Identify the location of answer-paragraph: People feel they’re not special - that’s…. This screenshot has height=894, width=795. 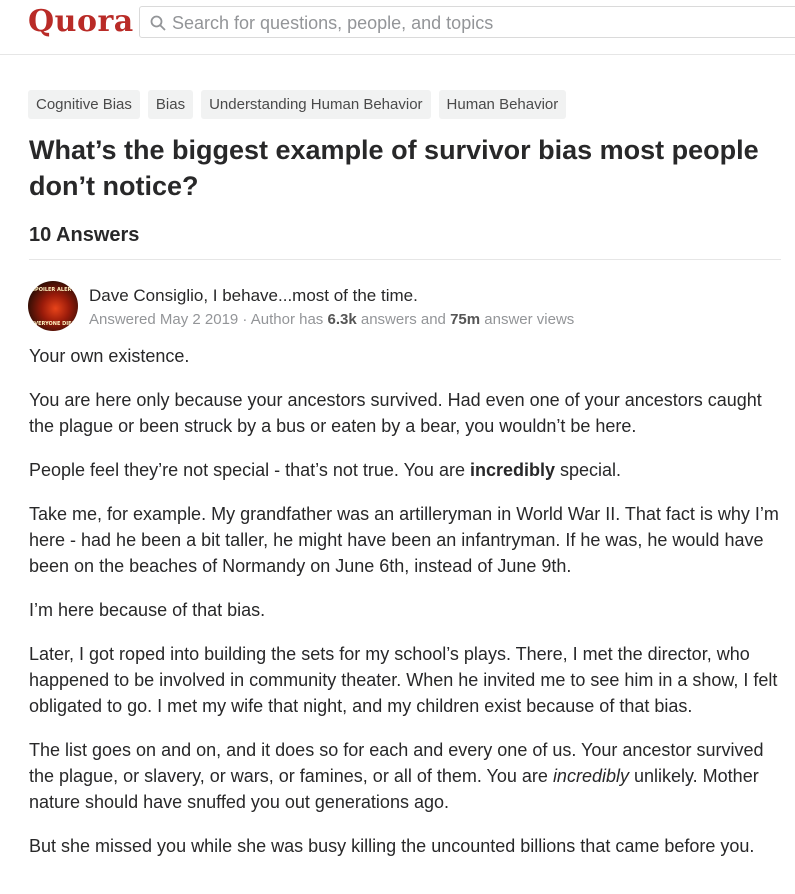
(409, 470).